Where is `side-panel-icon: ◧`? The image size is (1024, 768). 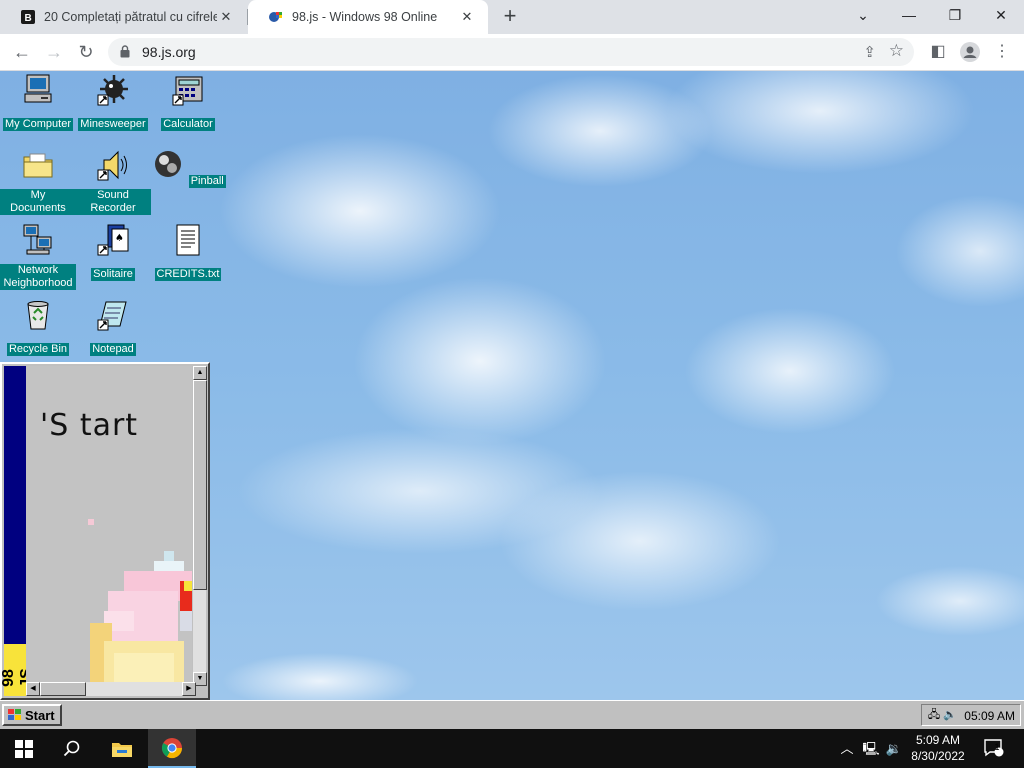 side-panel-icon: ◧ is located at coordinates (938, 52).